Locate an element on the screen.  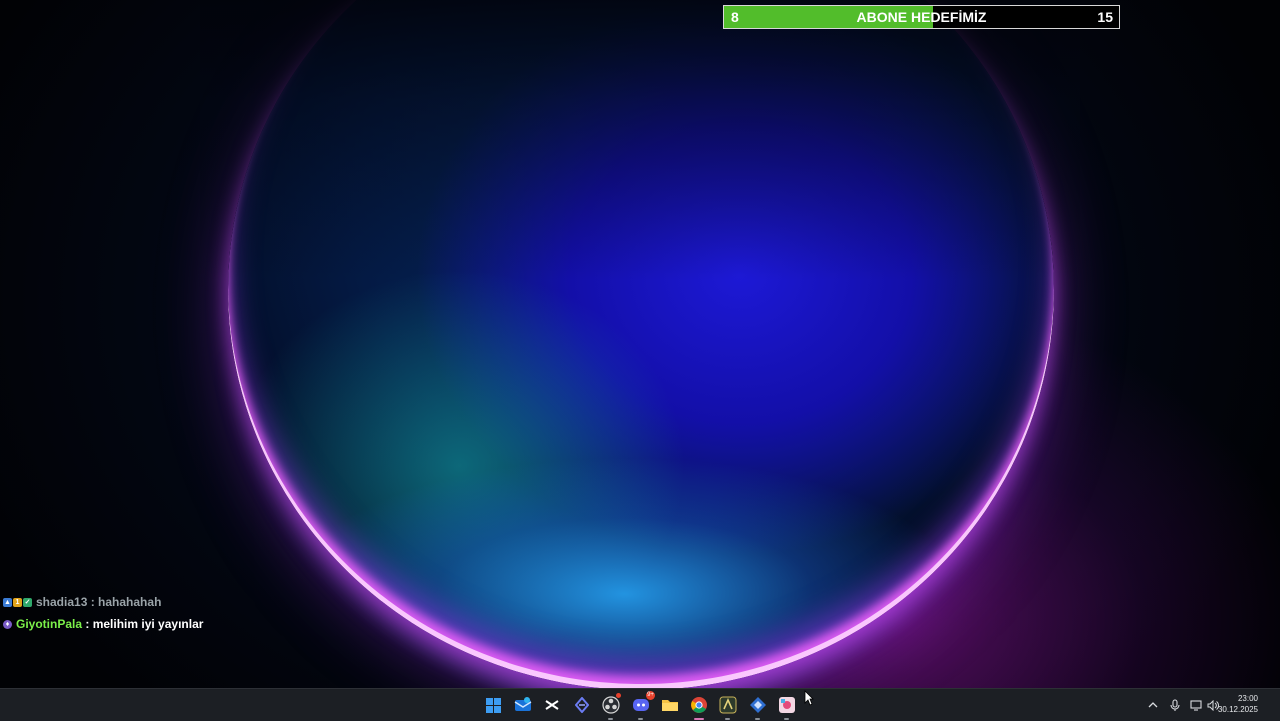
display-icon is located at coordinates (1196, 705).